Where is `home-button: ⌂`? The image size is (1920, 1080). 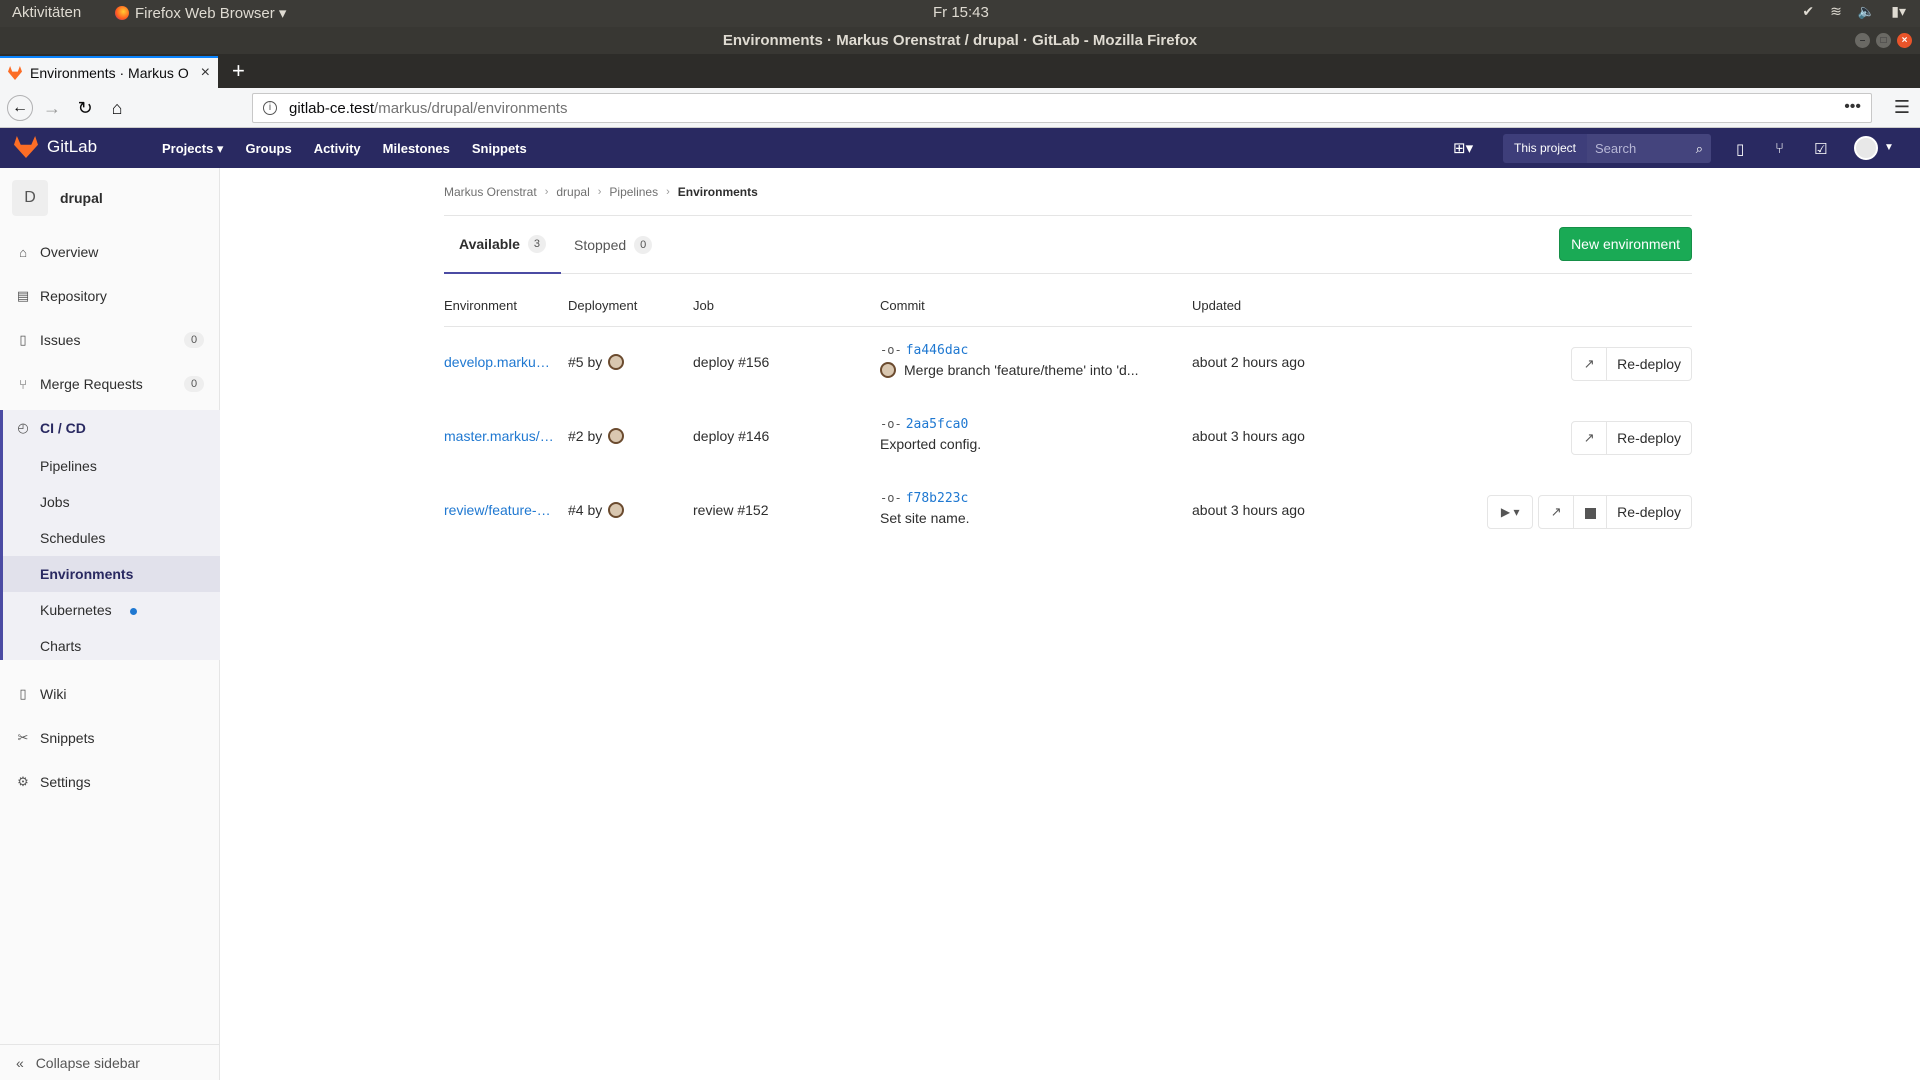 home-button: ⌂ is located at coordinates (117, 108).